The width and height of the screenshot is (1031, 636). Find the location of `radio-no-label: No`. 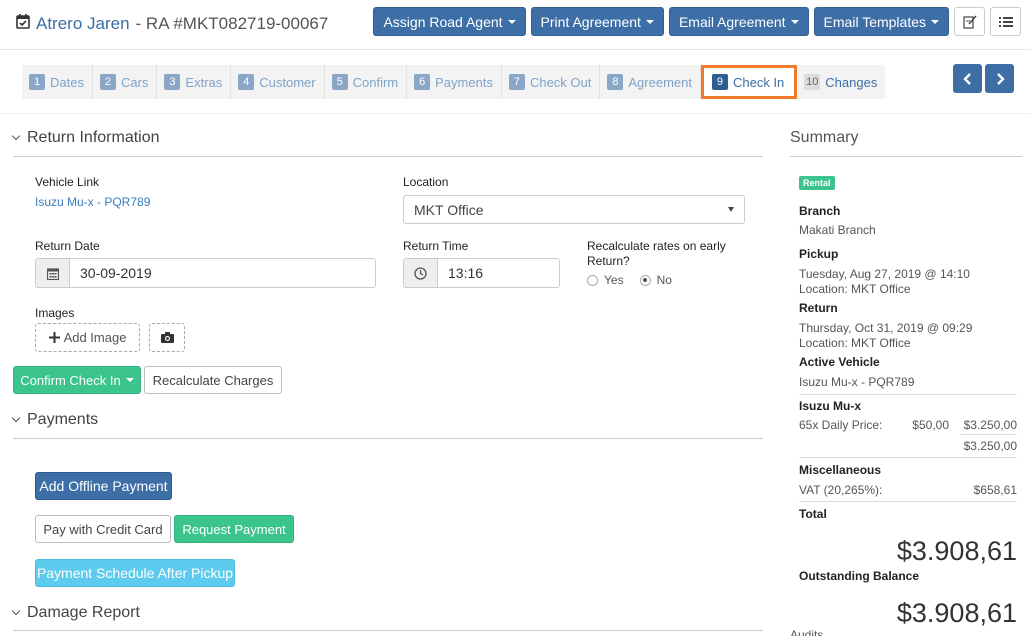

radio-no-label: No is located at coordinates (664, 280).